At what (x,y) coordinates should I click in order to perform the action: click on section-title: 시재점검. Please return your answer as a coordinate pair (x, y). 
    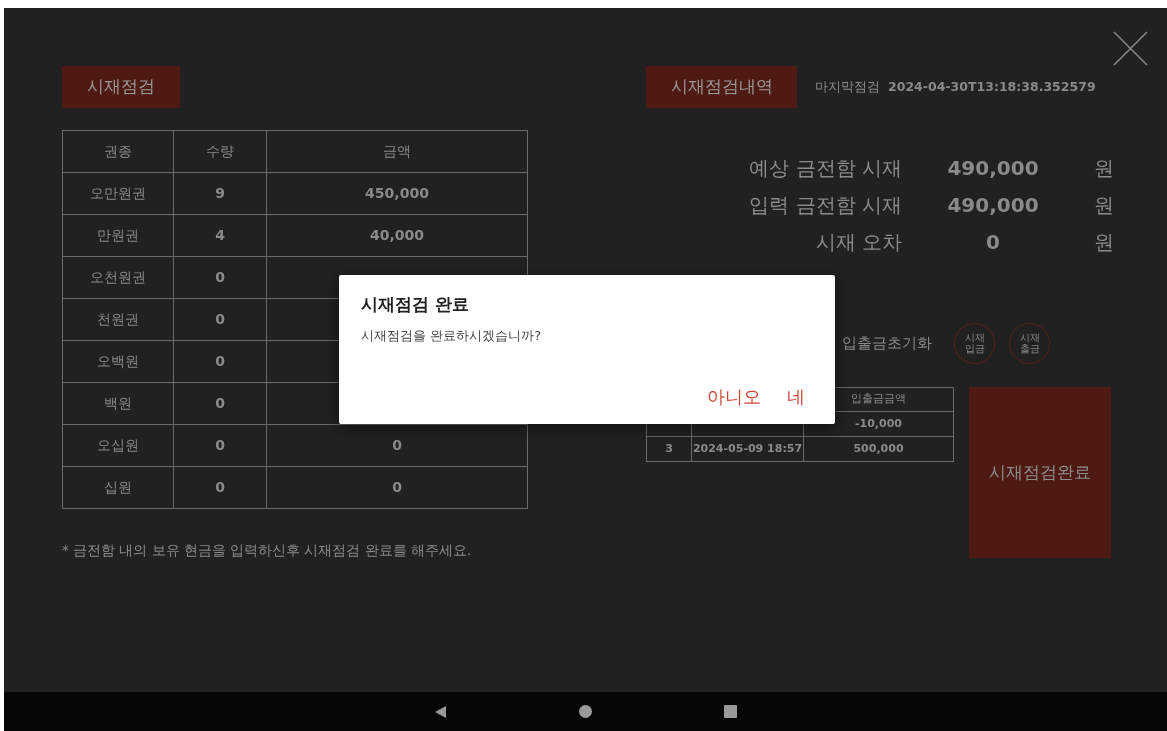
    Looking at the image, I should click on (121, 87).